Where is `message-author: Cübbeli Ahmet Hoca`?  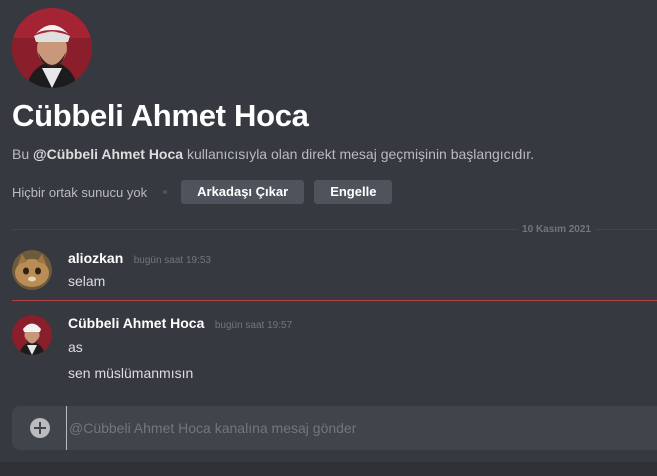 message-author: Cübbeli Ahmet Hoca is located at coordinates (136, 323).